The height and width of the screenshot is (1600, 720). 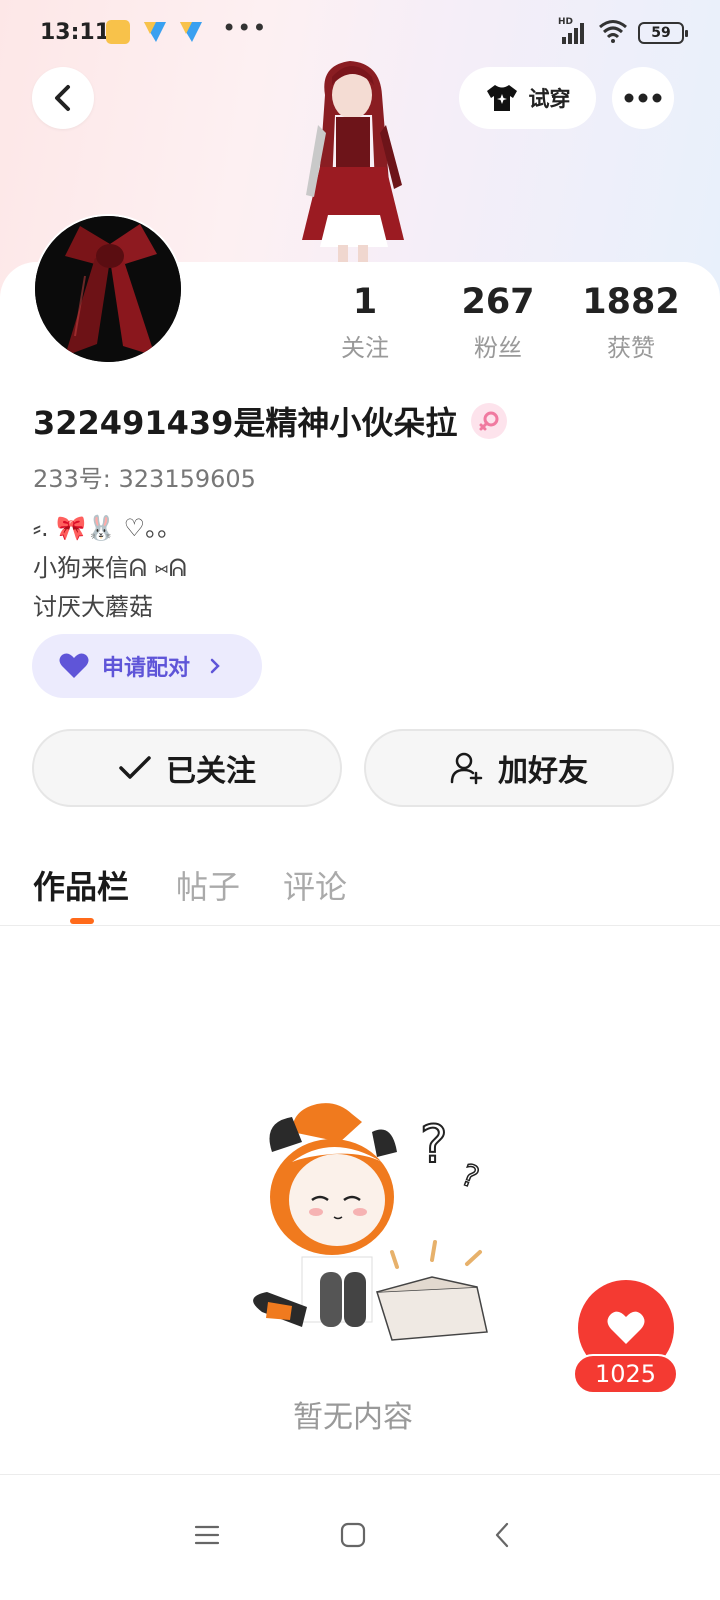 What do you see at coordinates (144, 479) in the screenshot?
I see `user-id: 233号: 323159605` at bounding box center [144, 479].